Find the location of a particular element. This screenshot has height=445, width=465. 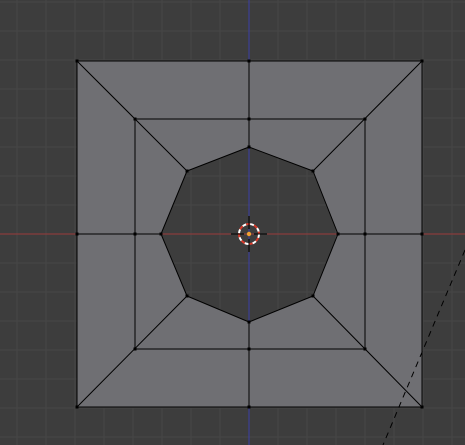

3d-cursor-icon is located at coordinates (249, 234).